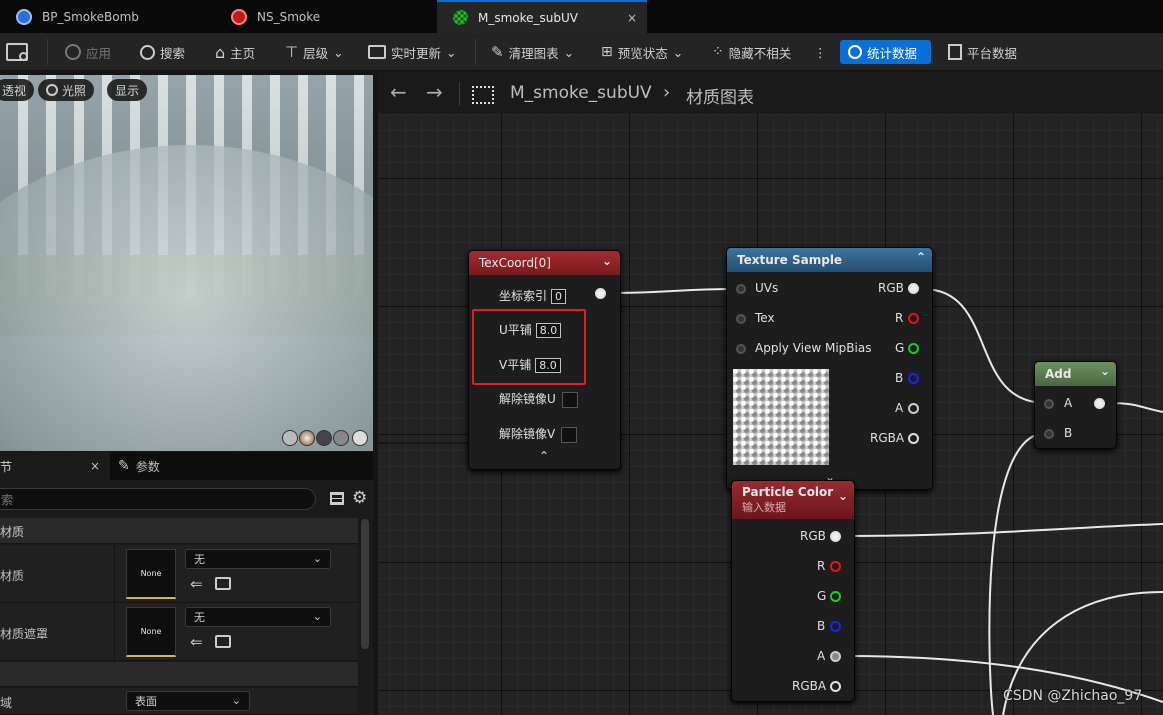 The height and width of the screenshot is (715, 1163). I want to click on preview-shape-mesh-icon, so click(360, 438).